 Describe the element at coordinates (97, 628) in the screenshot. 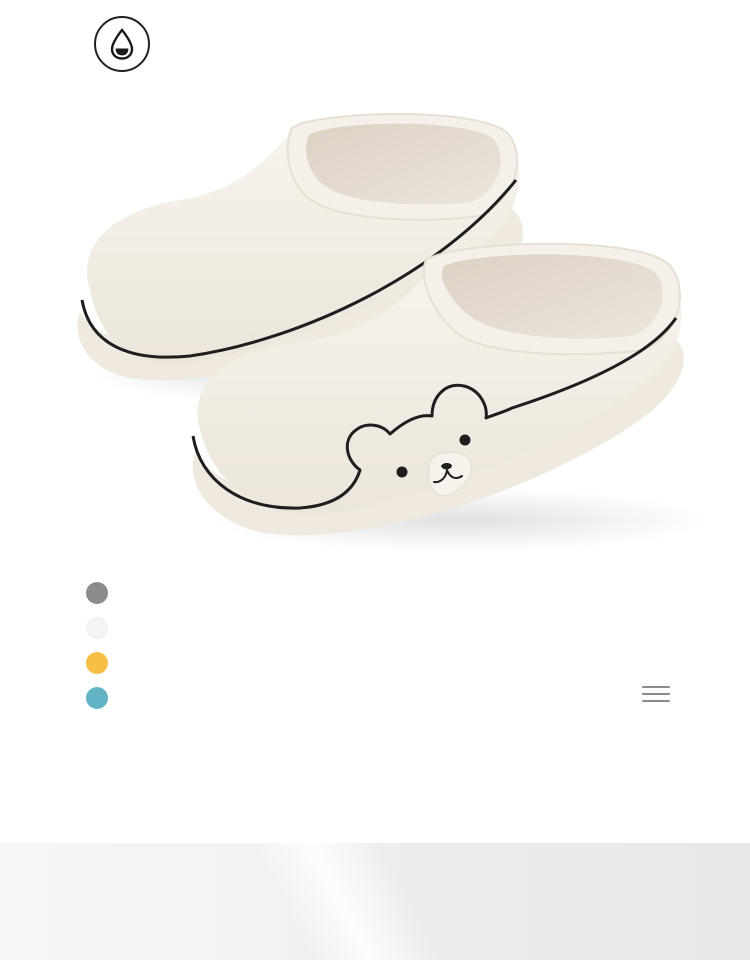

I see `swatch-white` at that location.